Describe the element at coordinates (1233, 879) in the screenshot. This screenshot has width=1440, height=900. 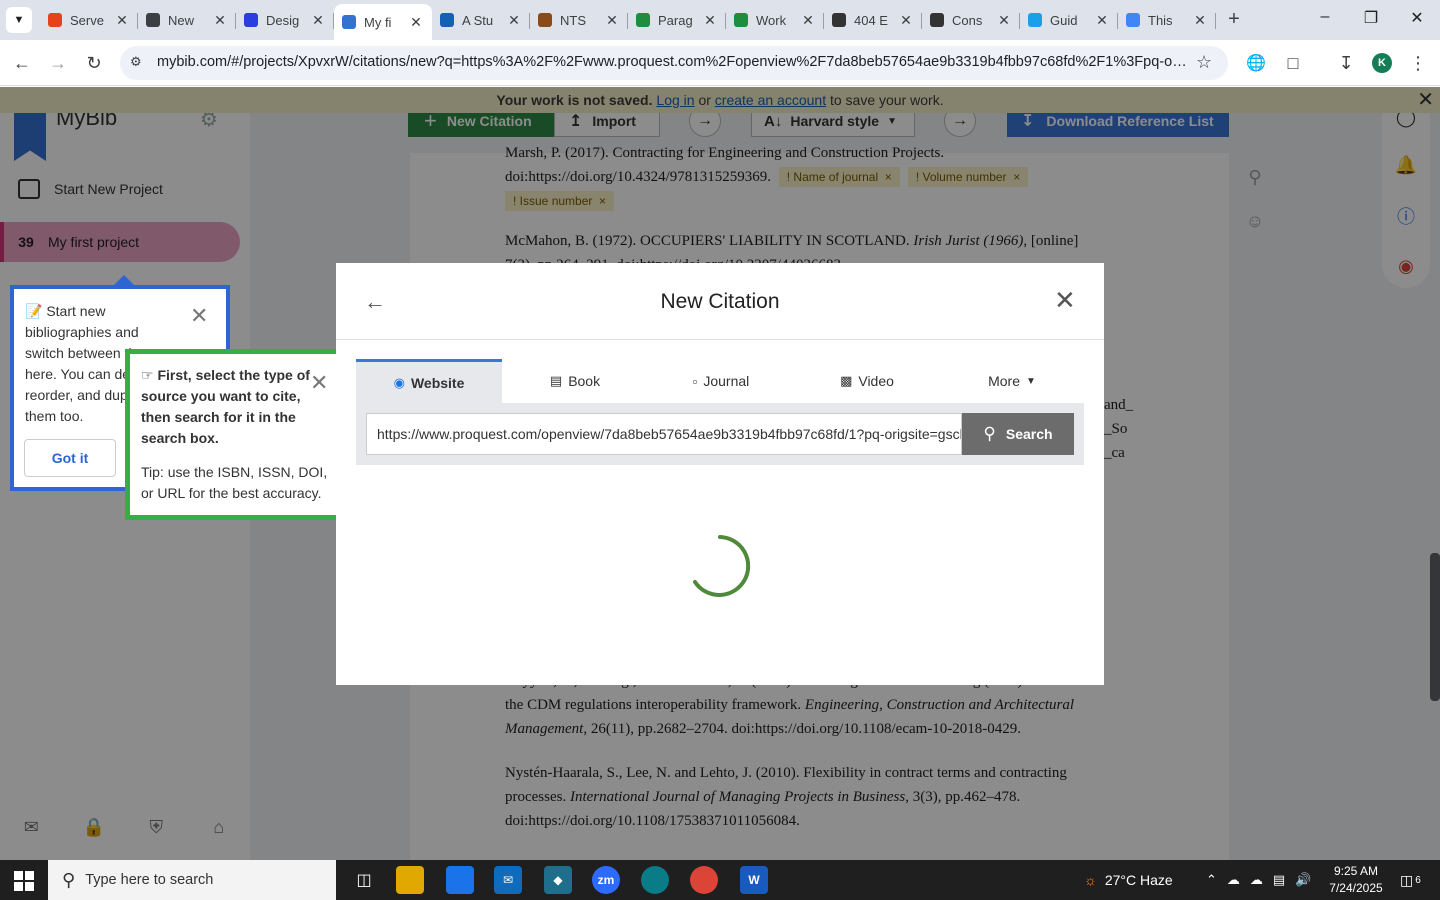
I see `cloud-icon: ☁` at that location.